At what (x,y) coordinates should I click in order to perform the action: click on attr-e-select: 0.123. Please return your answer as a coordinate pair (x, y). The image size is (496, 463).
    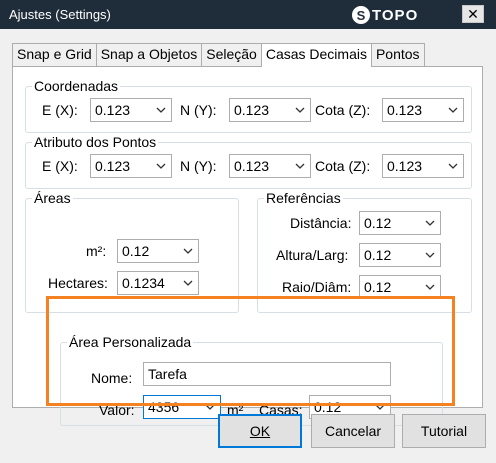
    Looking at the image, I should click on (131, 166).